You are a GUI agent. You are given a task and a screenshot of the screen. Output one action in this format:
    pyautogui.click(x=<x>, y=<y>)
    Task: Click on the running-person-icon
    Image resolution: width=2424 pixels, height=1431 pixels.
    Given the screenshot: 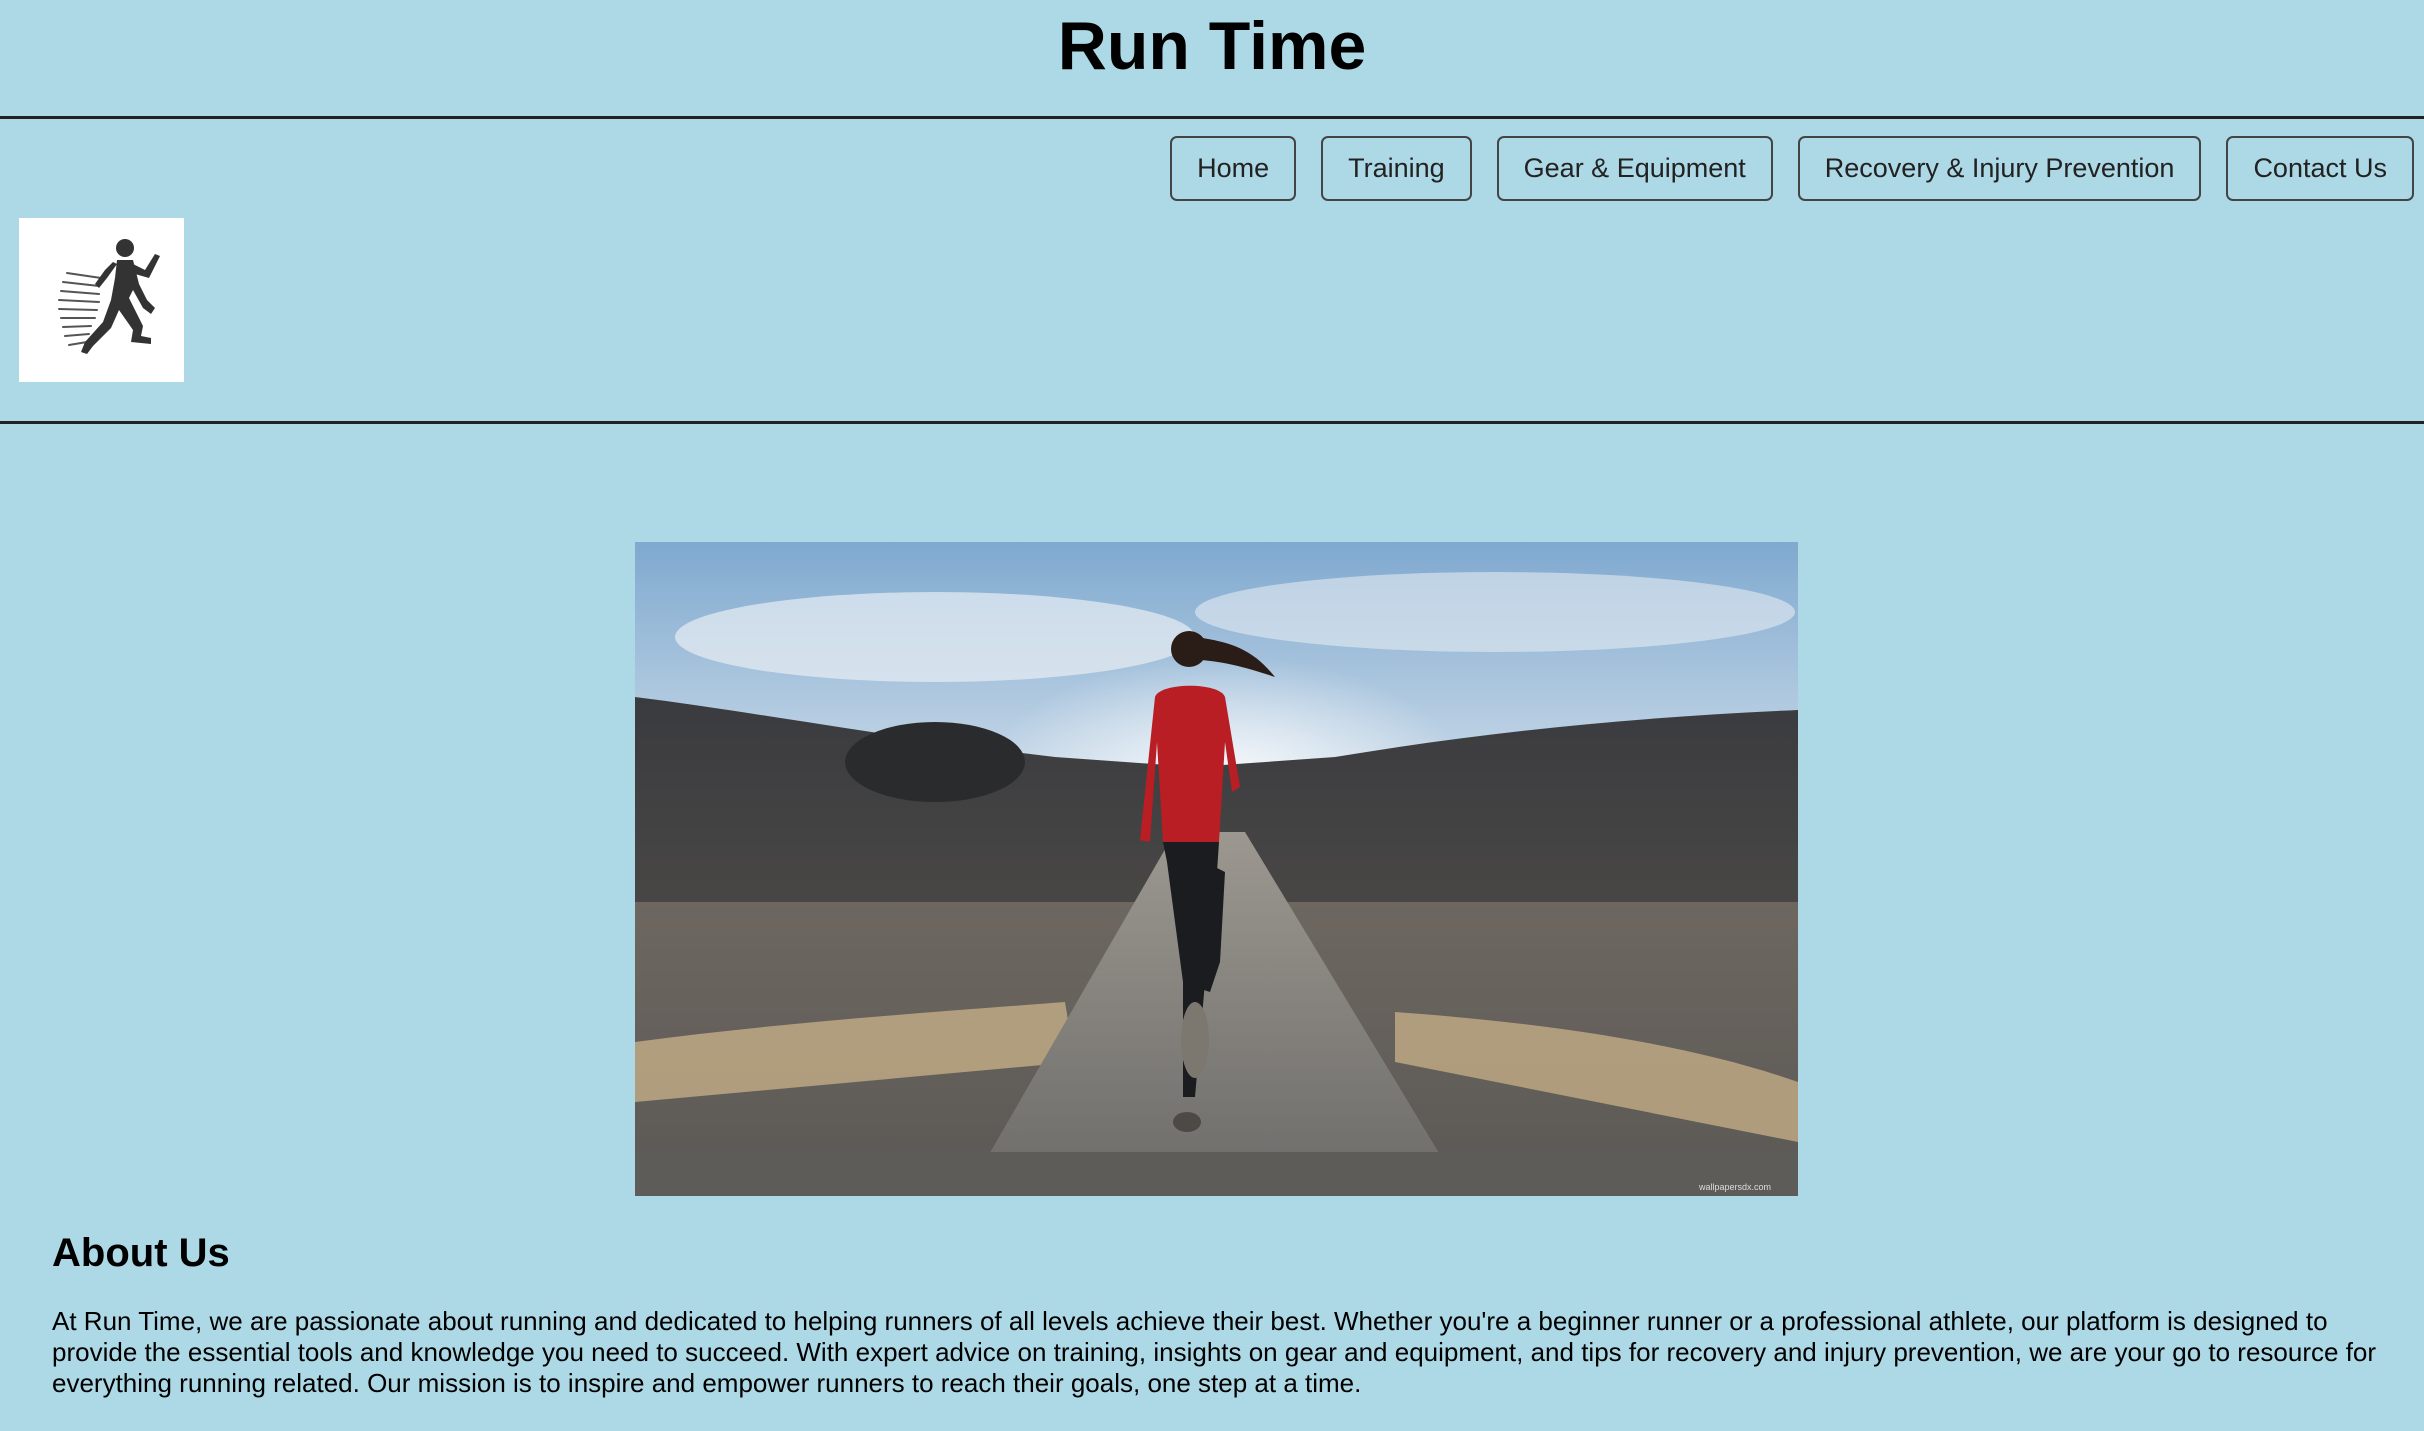 What is the action you would take?
    pyautogui.click(x=109, y=296)
    